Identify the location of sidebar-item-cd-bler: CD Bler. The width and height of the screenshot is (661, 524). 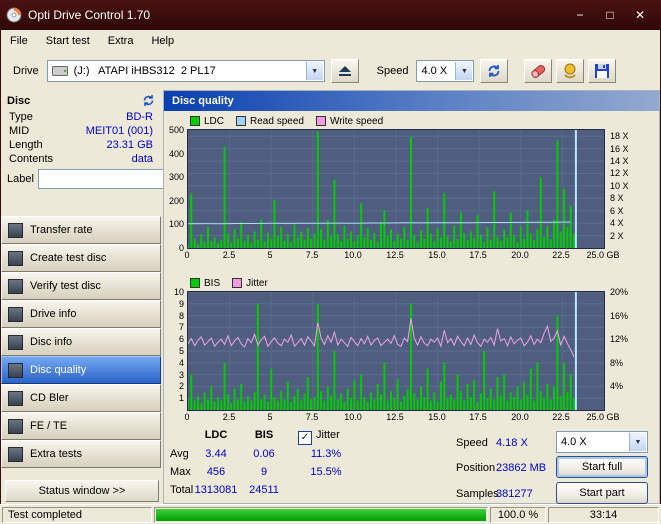
(81, 398).